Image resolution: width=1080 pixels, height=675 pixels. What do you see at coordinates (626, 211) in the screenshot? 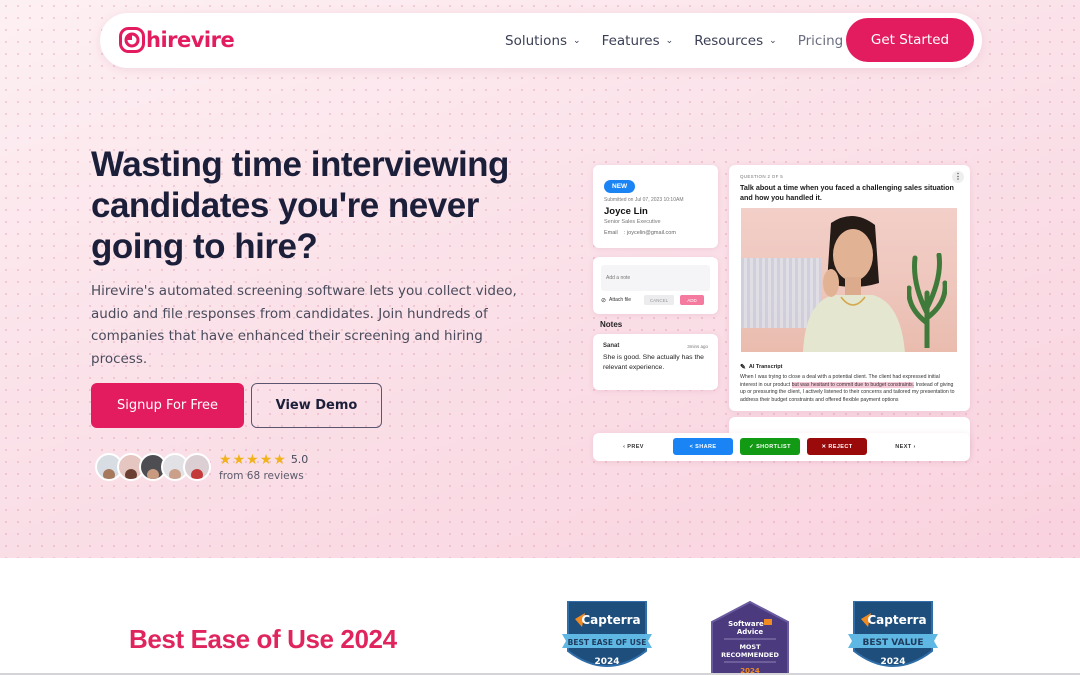
I see `candidate-name: Joyce Lin` at bounding box center [626, 211].